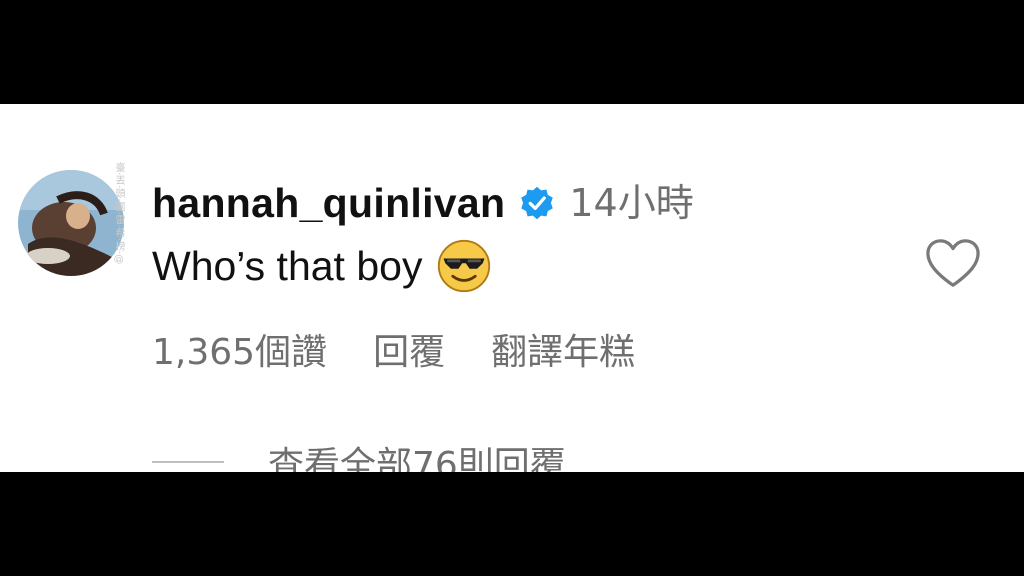 The height and width of the screenshot is (576, 1024). Describe the element at coordinates (409, 349) in the screenshot. I see `reply-button: 回覆` at that location.